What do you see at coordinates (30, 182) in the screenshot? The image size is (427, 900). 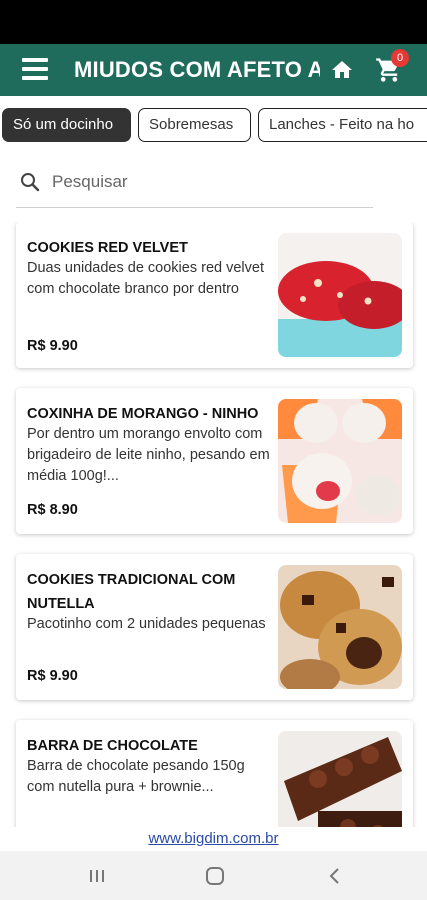 I see `search-icon` at bounding box center [30, 182].